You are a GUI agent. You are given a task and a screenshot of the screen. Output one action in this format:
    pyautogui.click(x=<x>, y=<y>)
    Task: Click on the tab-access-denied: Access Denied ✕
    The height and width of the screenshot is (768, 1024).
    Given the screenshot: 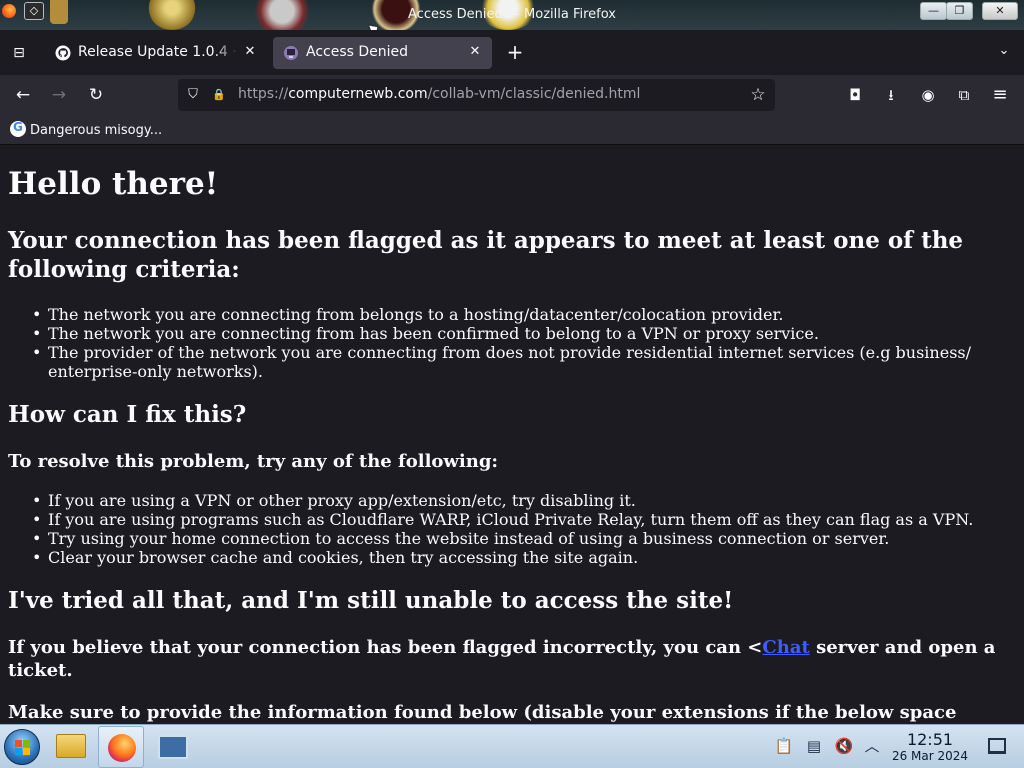 What is the action you would take?
    pyautogui.click(x=382, y=53)
    